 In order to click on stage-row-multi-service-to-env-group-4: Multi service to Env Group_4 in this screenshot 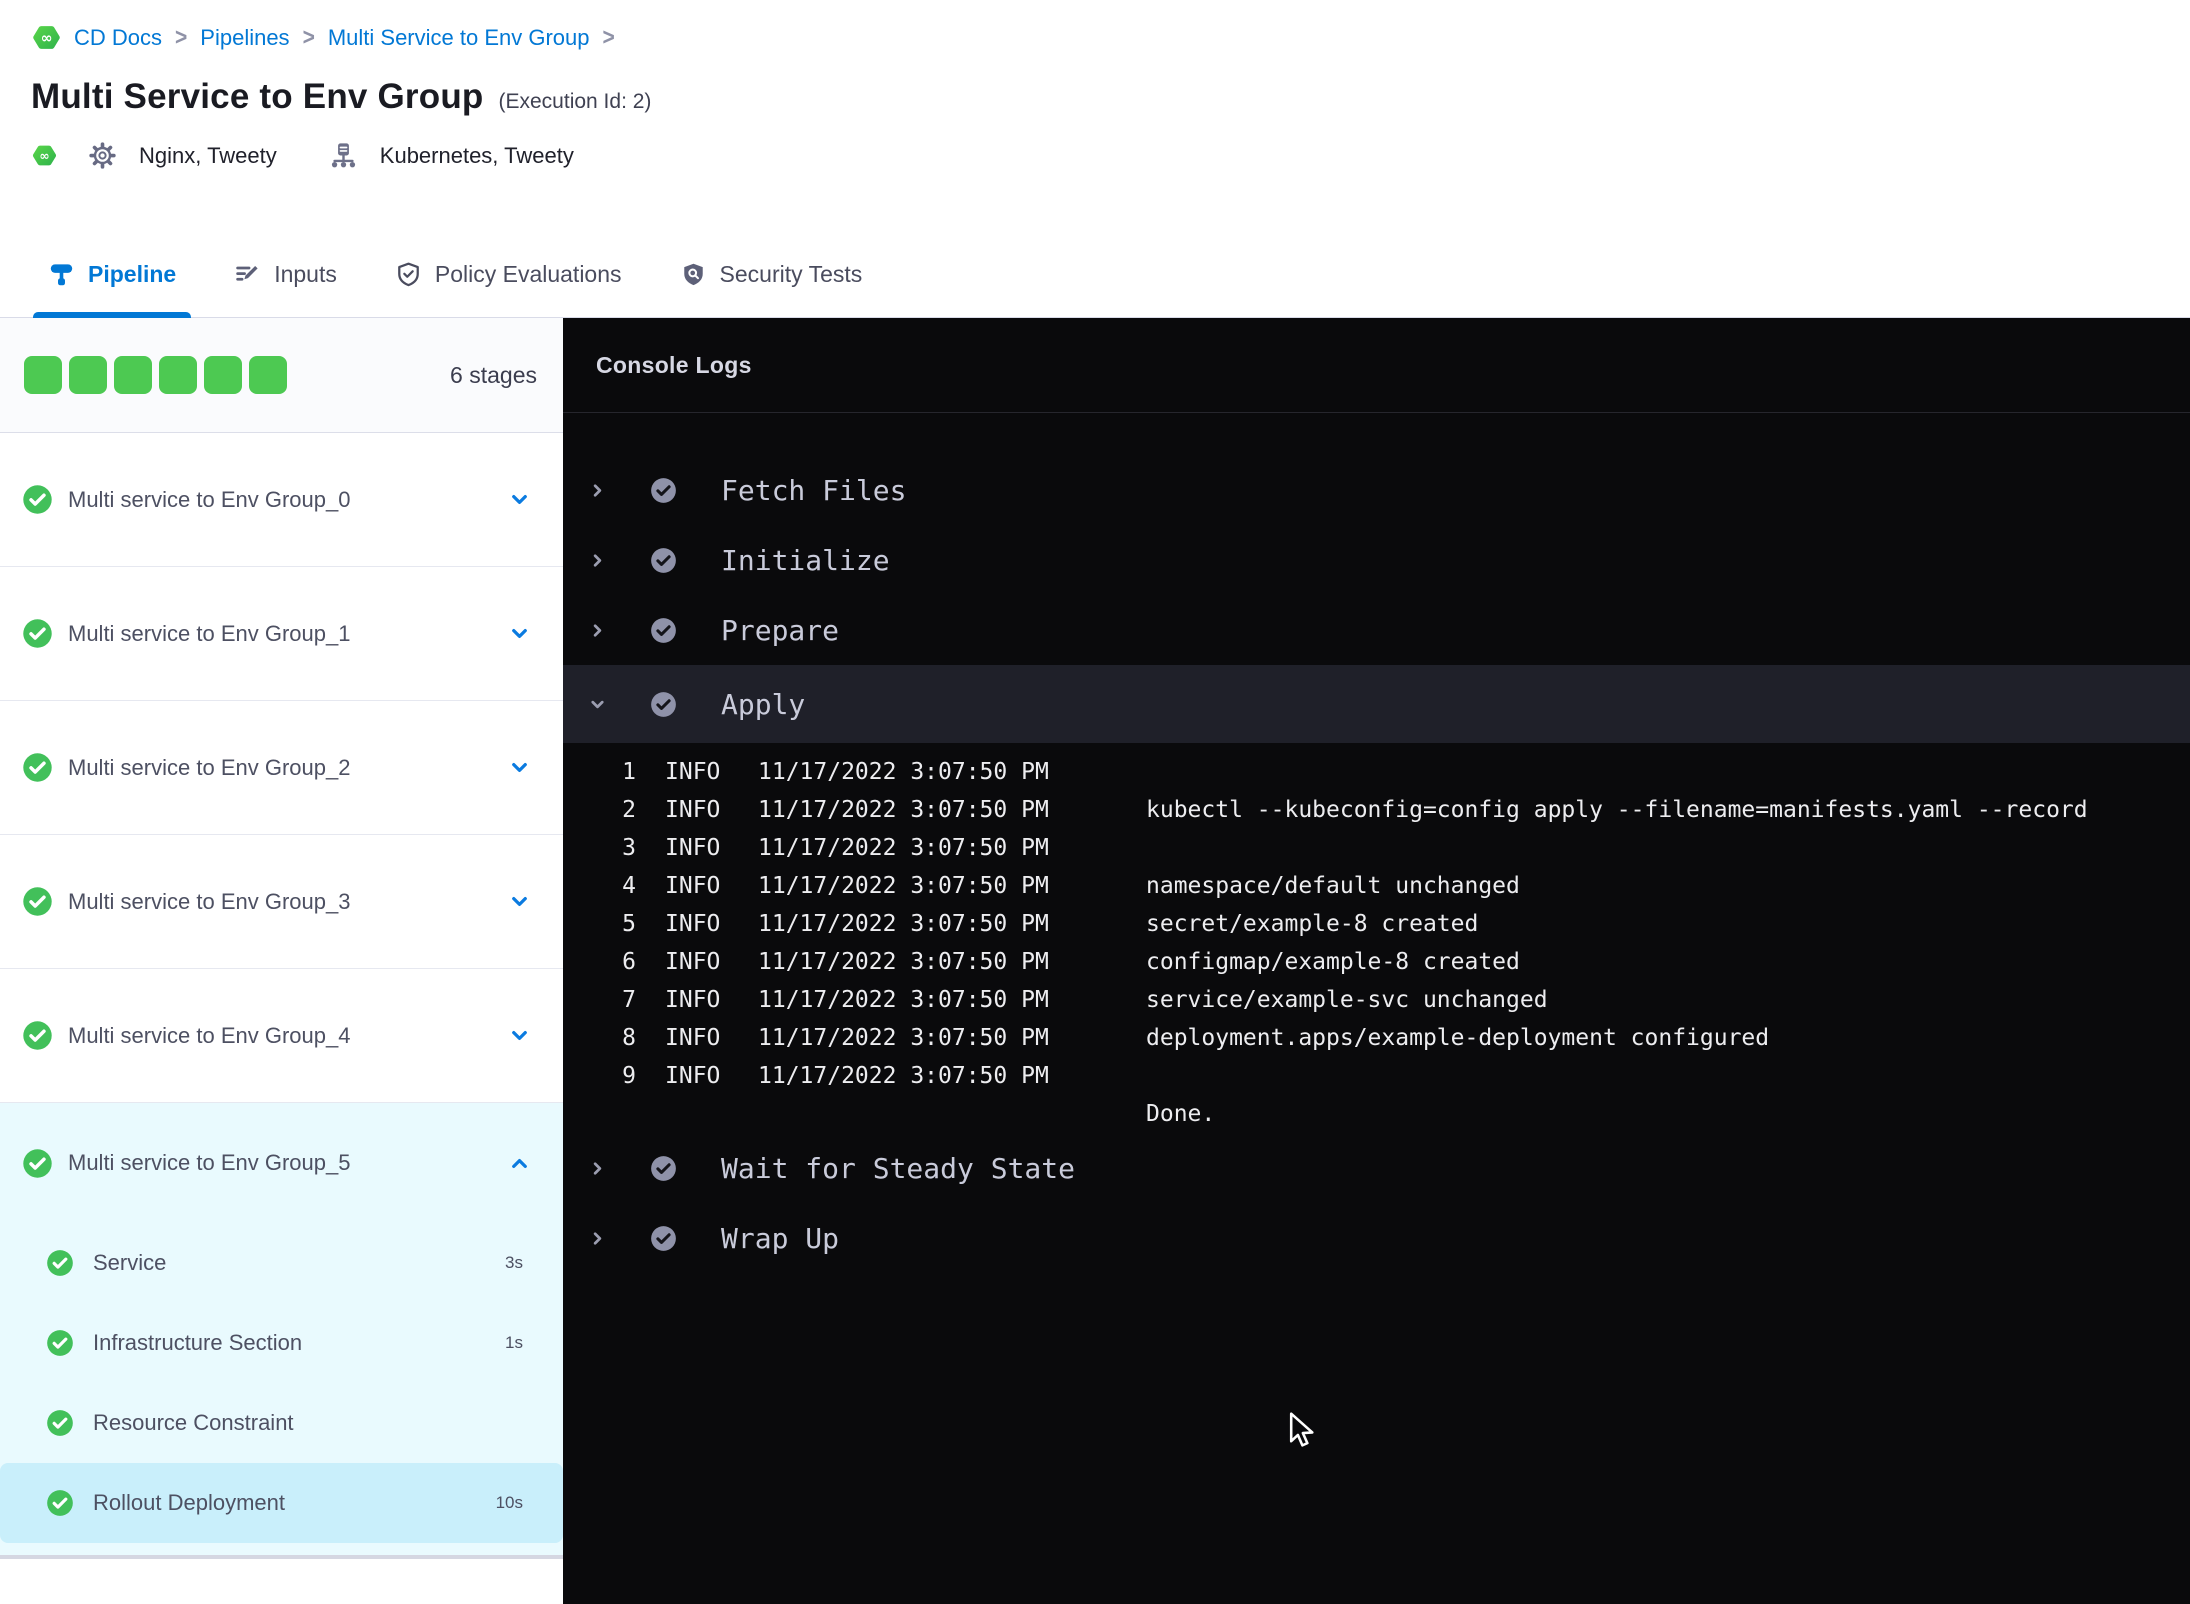, I will do `click(281, 1036)`.